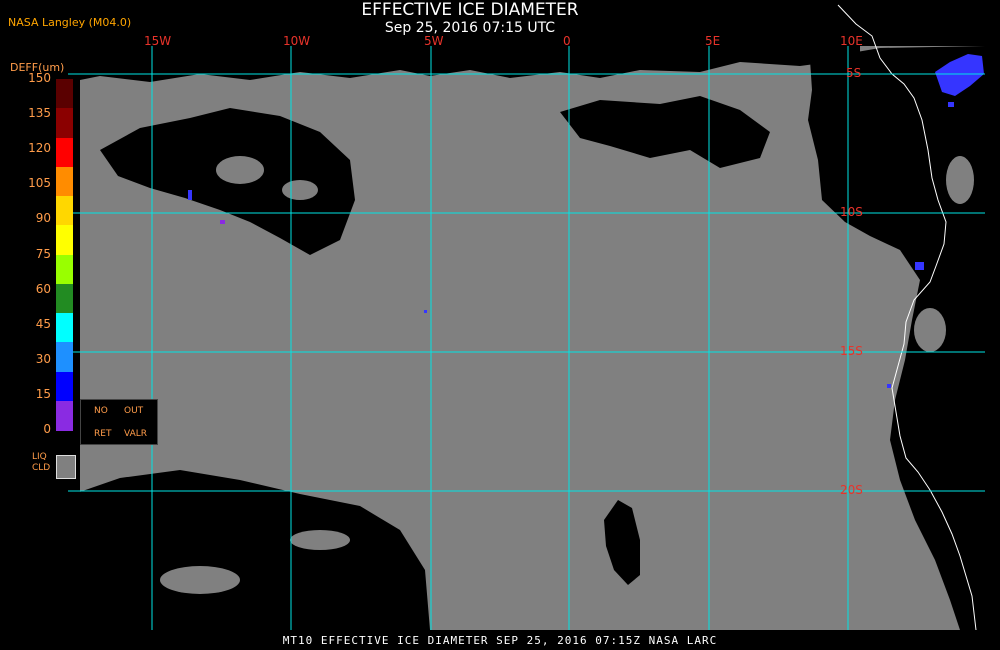  What do you see at coordinates (713, 41) in the screenshot?
I see `longitude-label-5e: 5E` at bounding box center [713, 41].